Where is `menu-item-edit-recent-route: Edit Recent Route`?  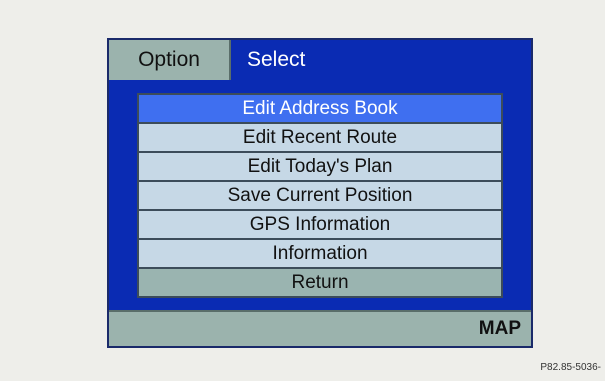 menu-item-edit-recent-route: Edit Recent Route is located at coordinates (320, 137).